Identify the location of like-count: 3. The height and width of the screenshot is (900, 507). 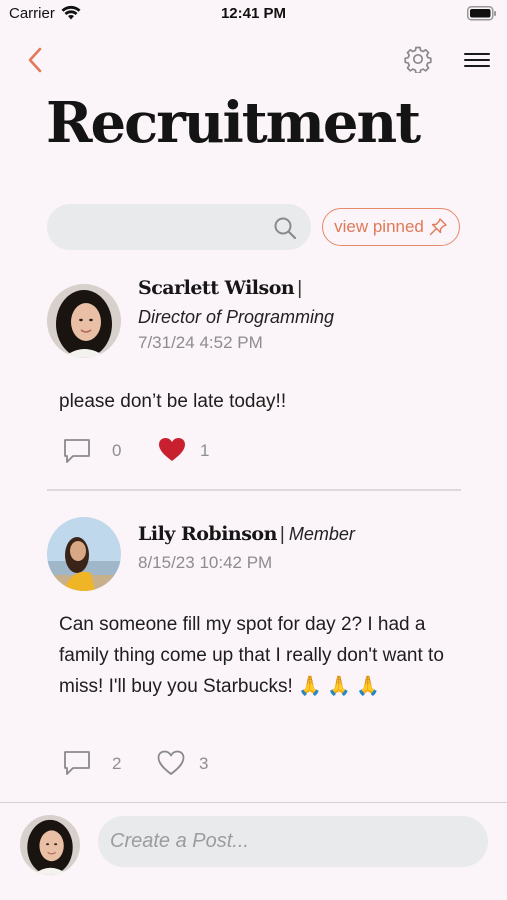
(204, 763).